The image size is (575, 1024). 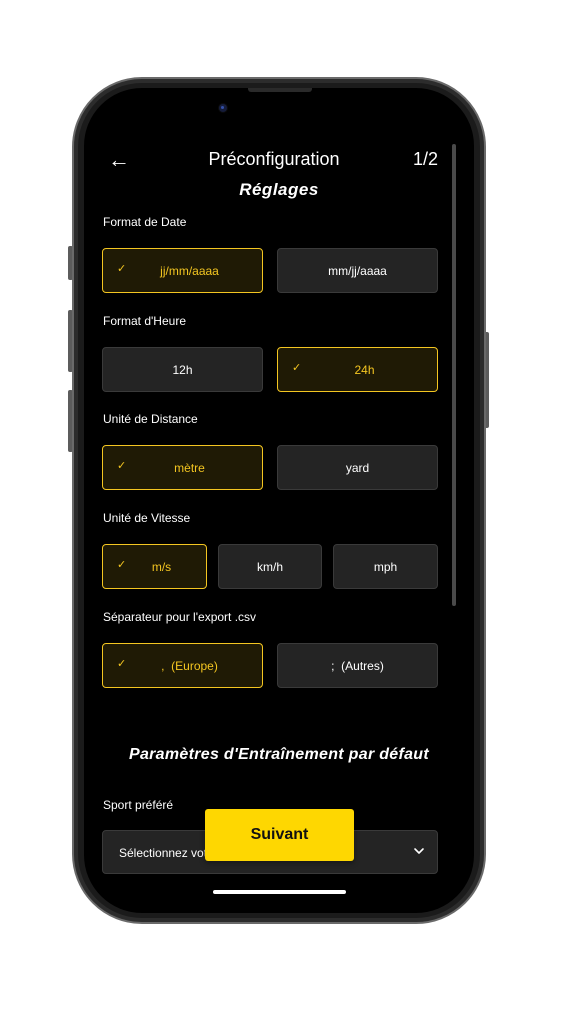 What do you see at coordinates (364, 369) in the screenshot?
I see `option-label: 24h` at bounding box center [364, 369].